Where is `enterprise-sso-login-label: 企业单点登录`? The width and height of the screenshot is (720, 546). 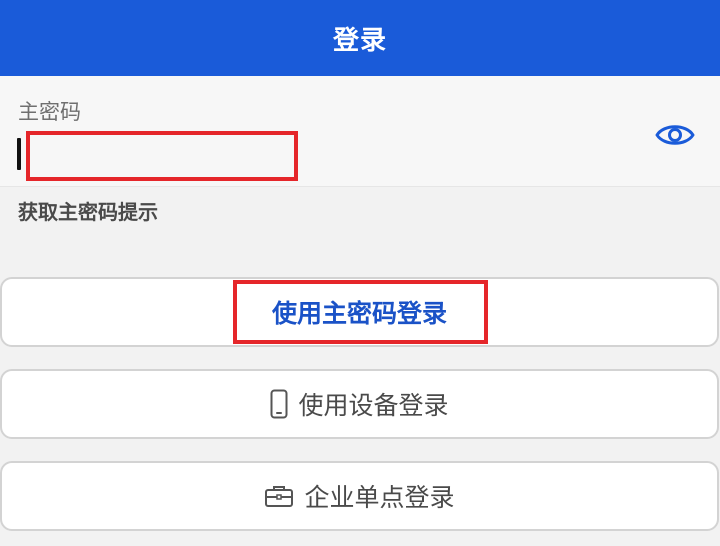 enterprise-sso-login-label: 企业单点登录 is located at coordinates (379, 497).